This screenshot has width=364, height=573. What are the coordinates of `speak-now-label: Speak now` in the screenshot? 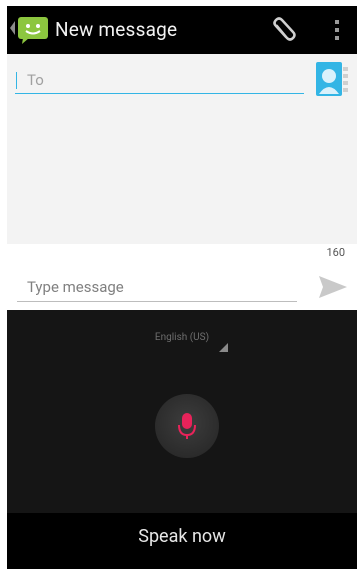 It's located at (182, 536).